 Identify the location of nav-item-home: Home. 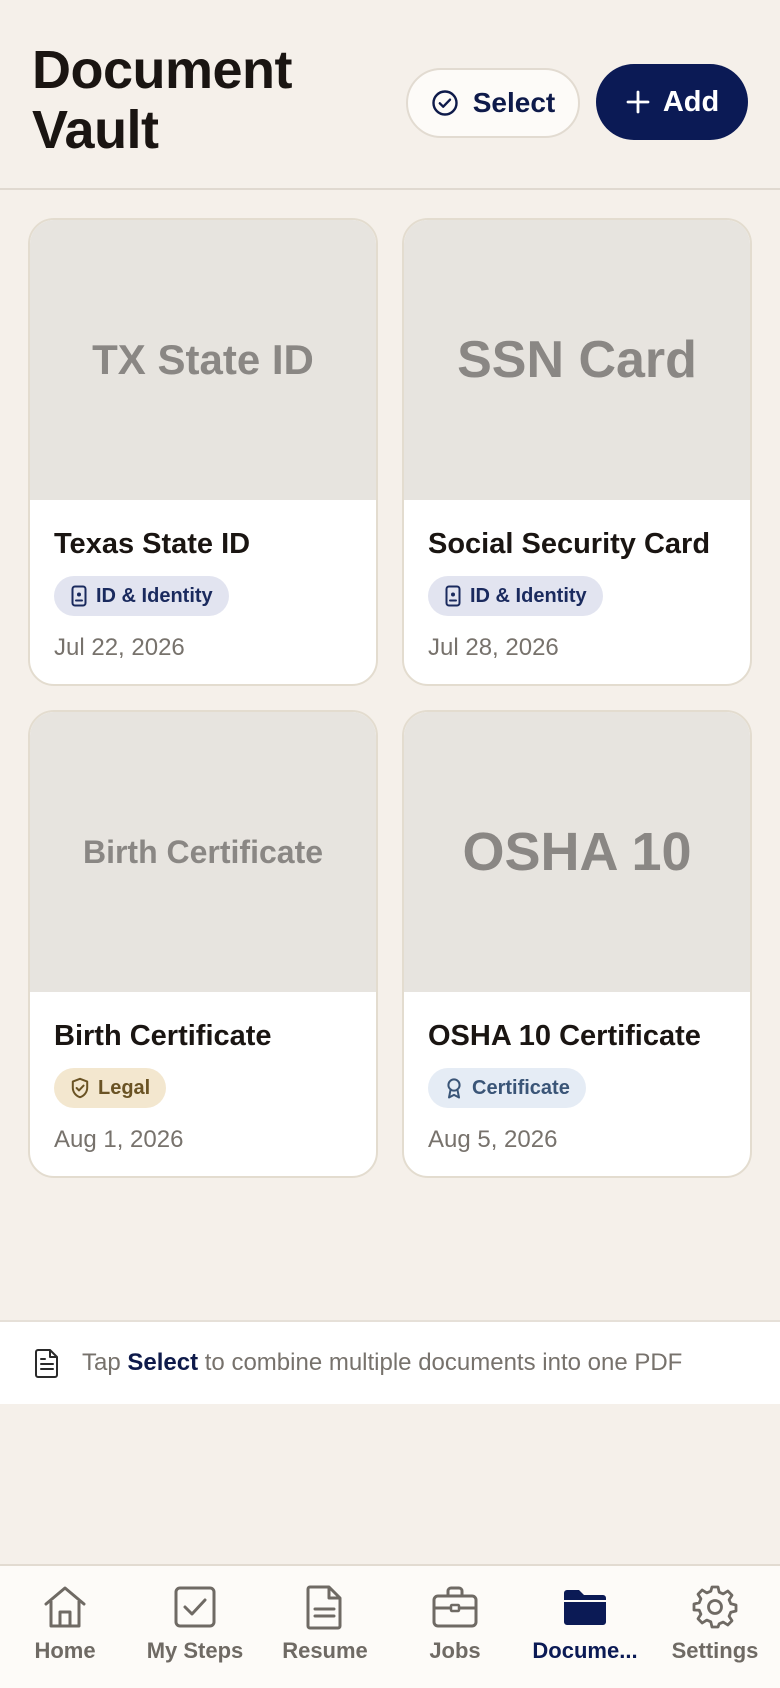
(65, 1627).